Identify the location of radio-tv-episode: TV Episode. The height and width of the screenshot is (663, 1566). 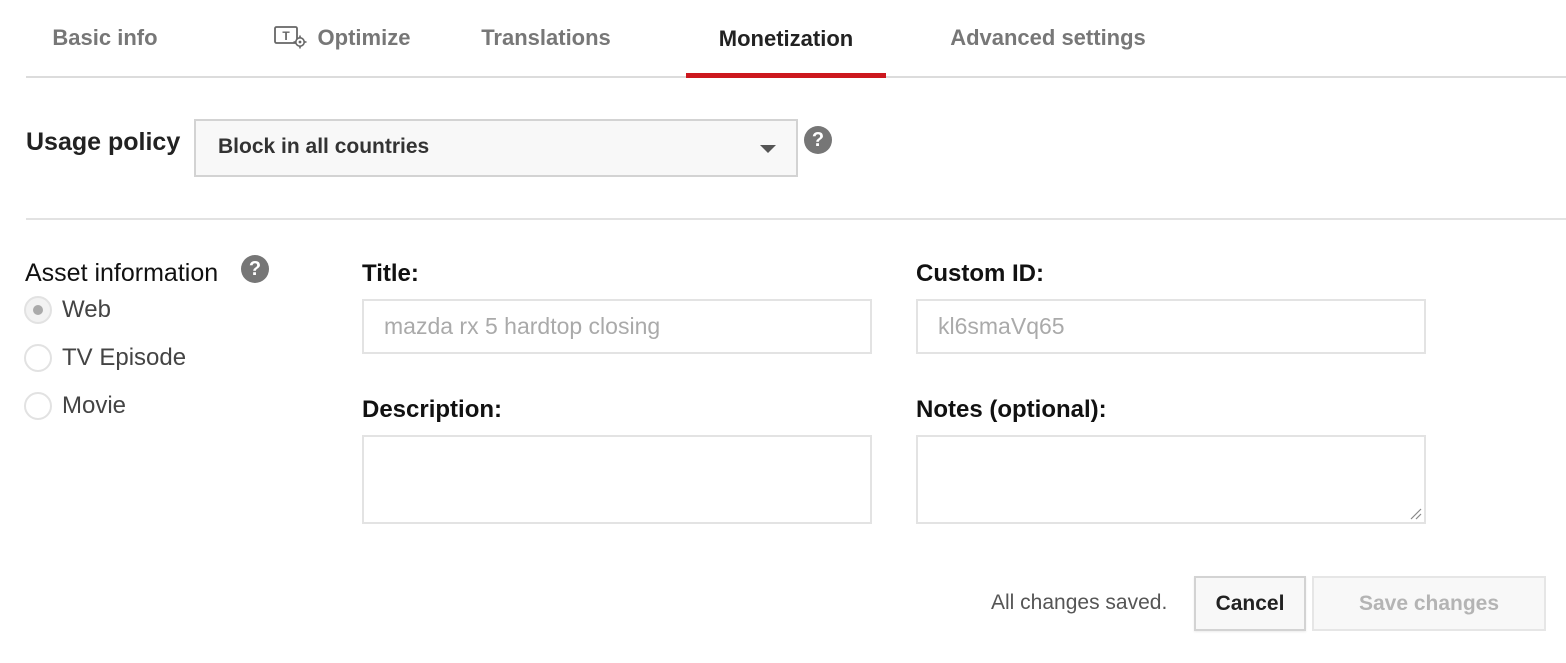
(105, 358).